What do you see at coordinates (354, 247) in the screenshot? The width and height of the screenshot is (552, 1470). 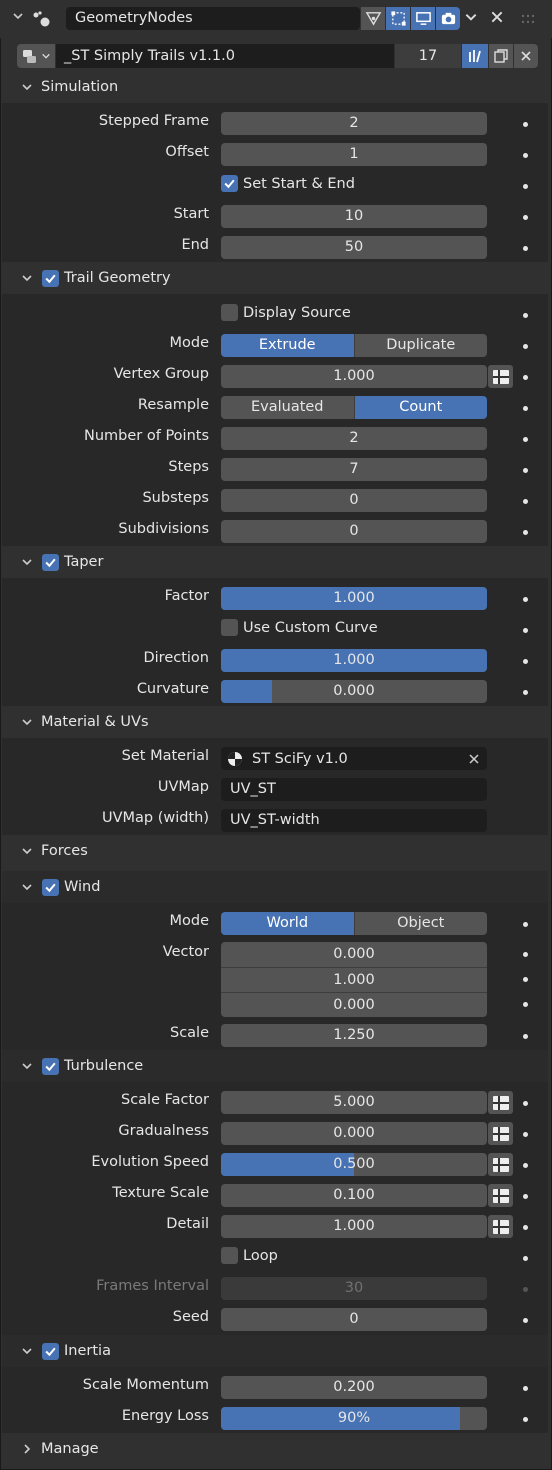 I see `end-field: 50` at bounding box center [354, 247].